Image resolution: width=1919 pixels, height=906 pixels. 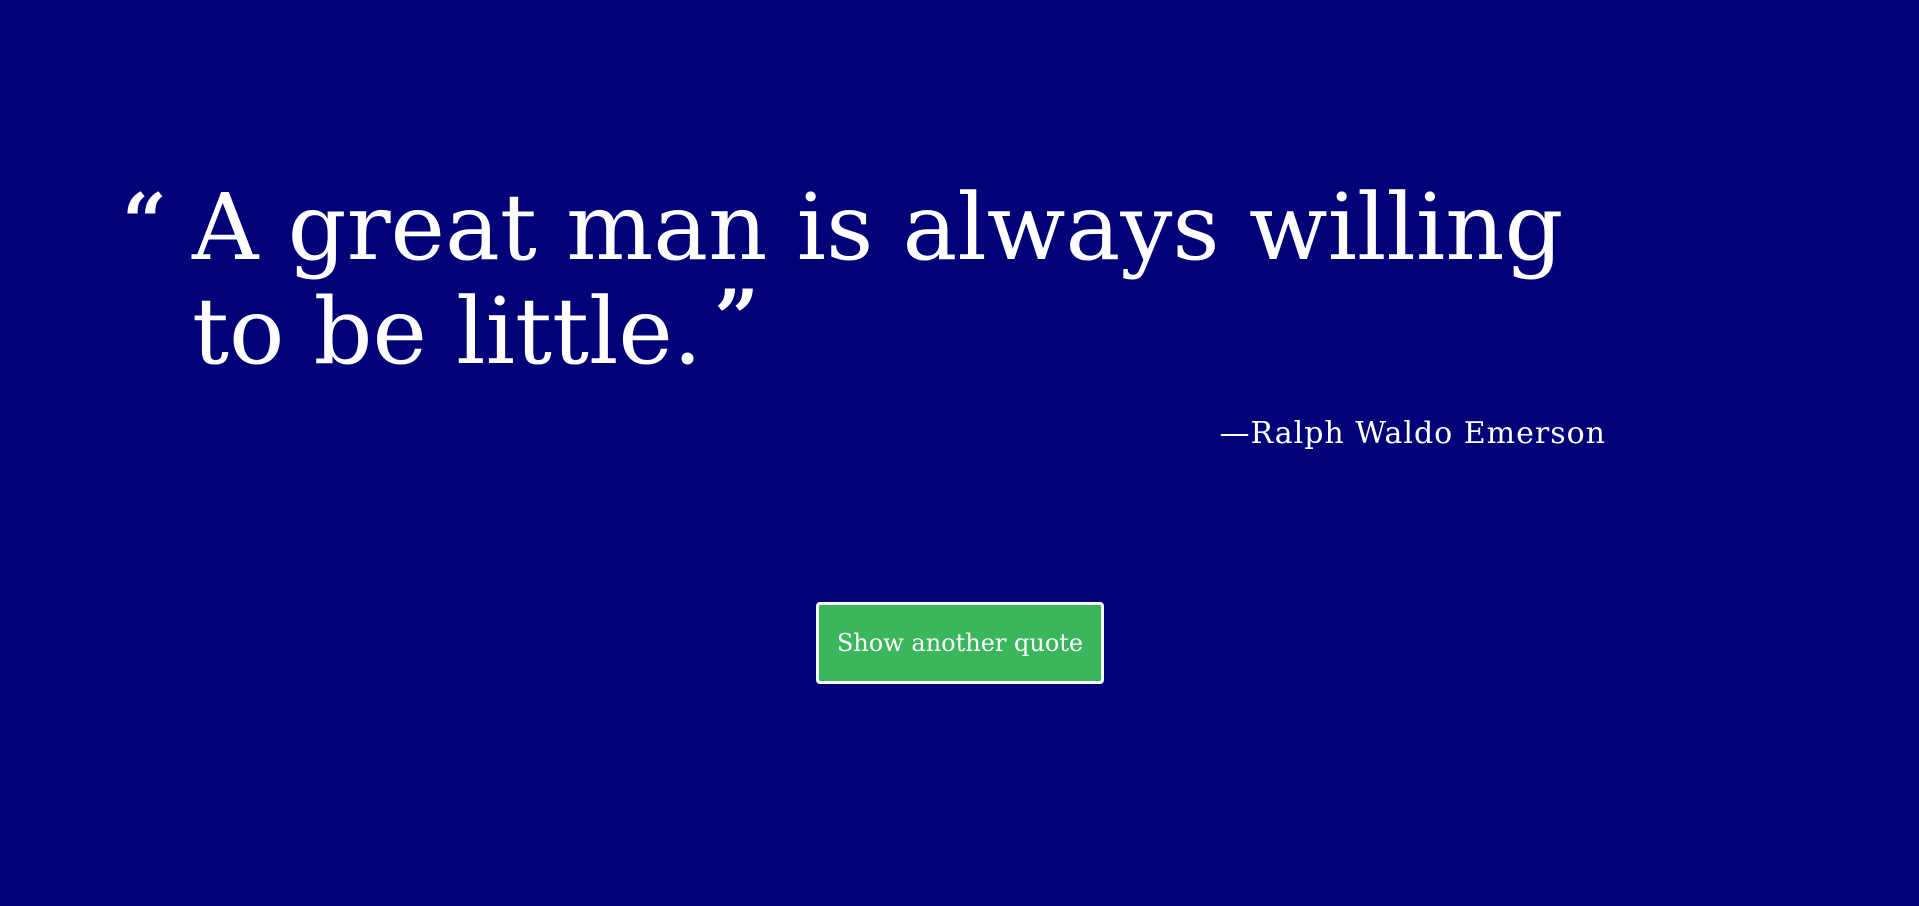 What do you see at coordinates (1412, 433) in the screenshot?
I see `quote-author: —Ralph Waldo Emerson` at bounding box center [1412, 433].